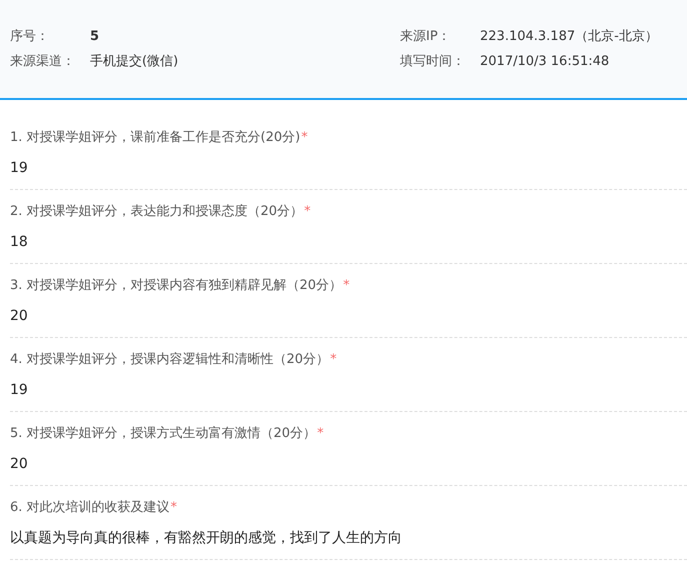  I want to click on question-title: 1. 对授课学姐评分，课前准备工作是否充分(20分), so click(155, 137).